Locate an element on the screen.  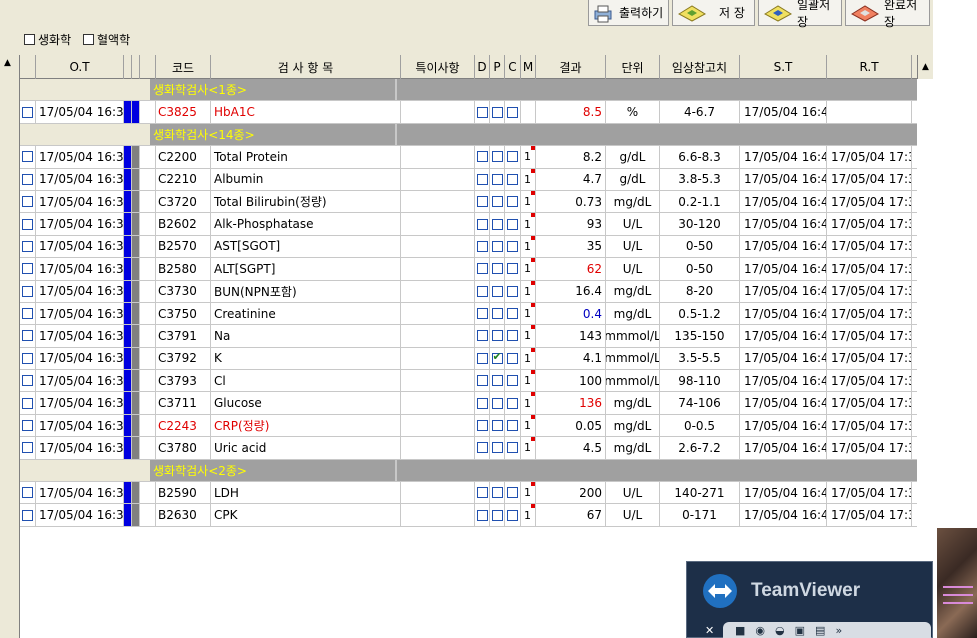
group-row: 생화학검사<1종> is located at coordinates (468, 90).